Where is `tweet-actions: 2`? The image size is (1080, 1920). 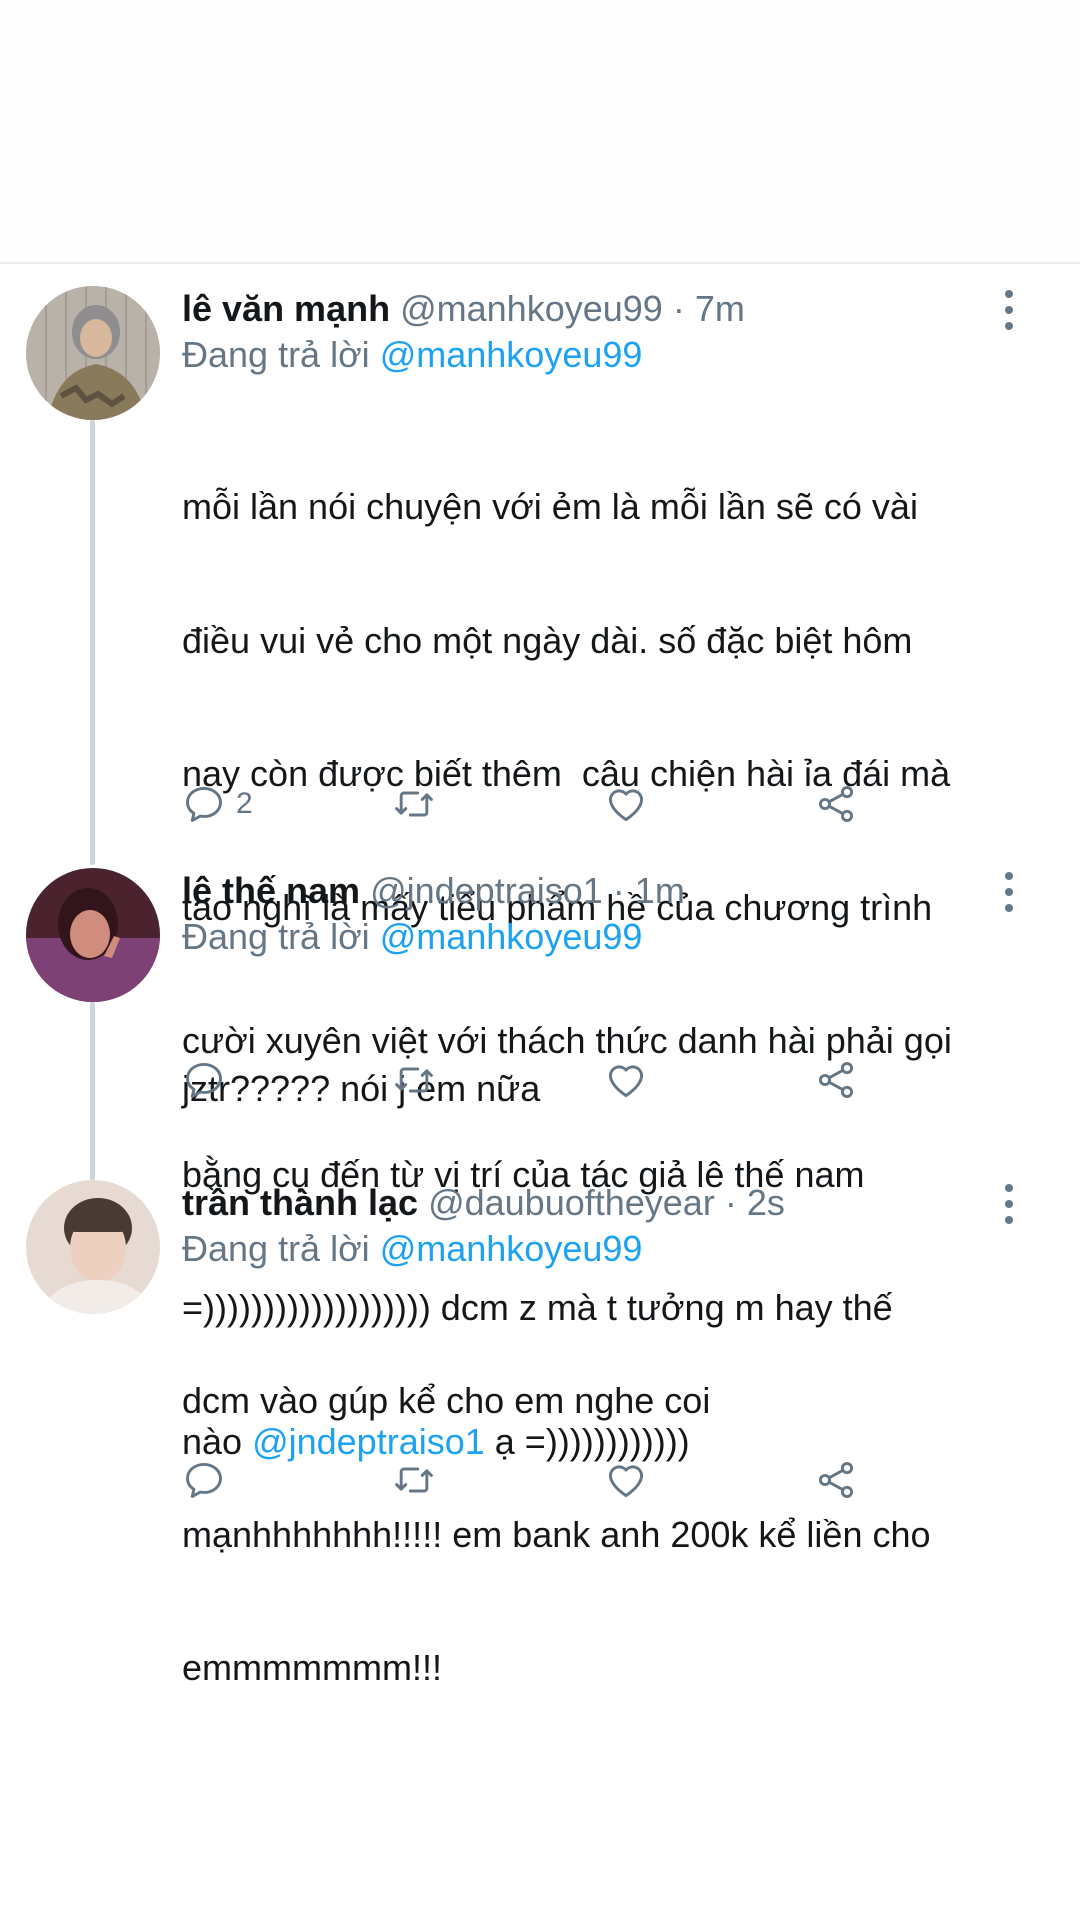 tweet-actions: 2 is located at coordinates (542, 804).